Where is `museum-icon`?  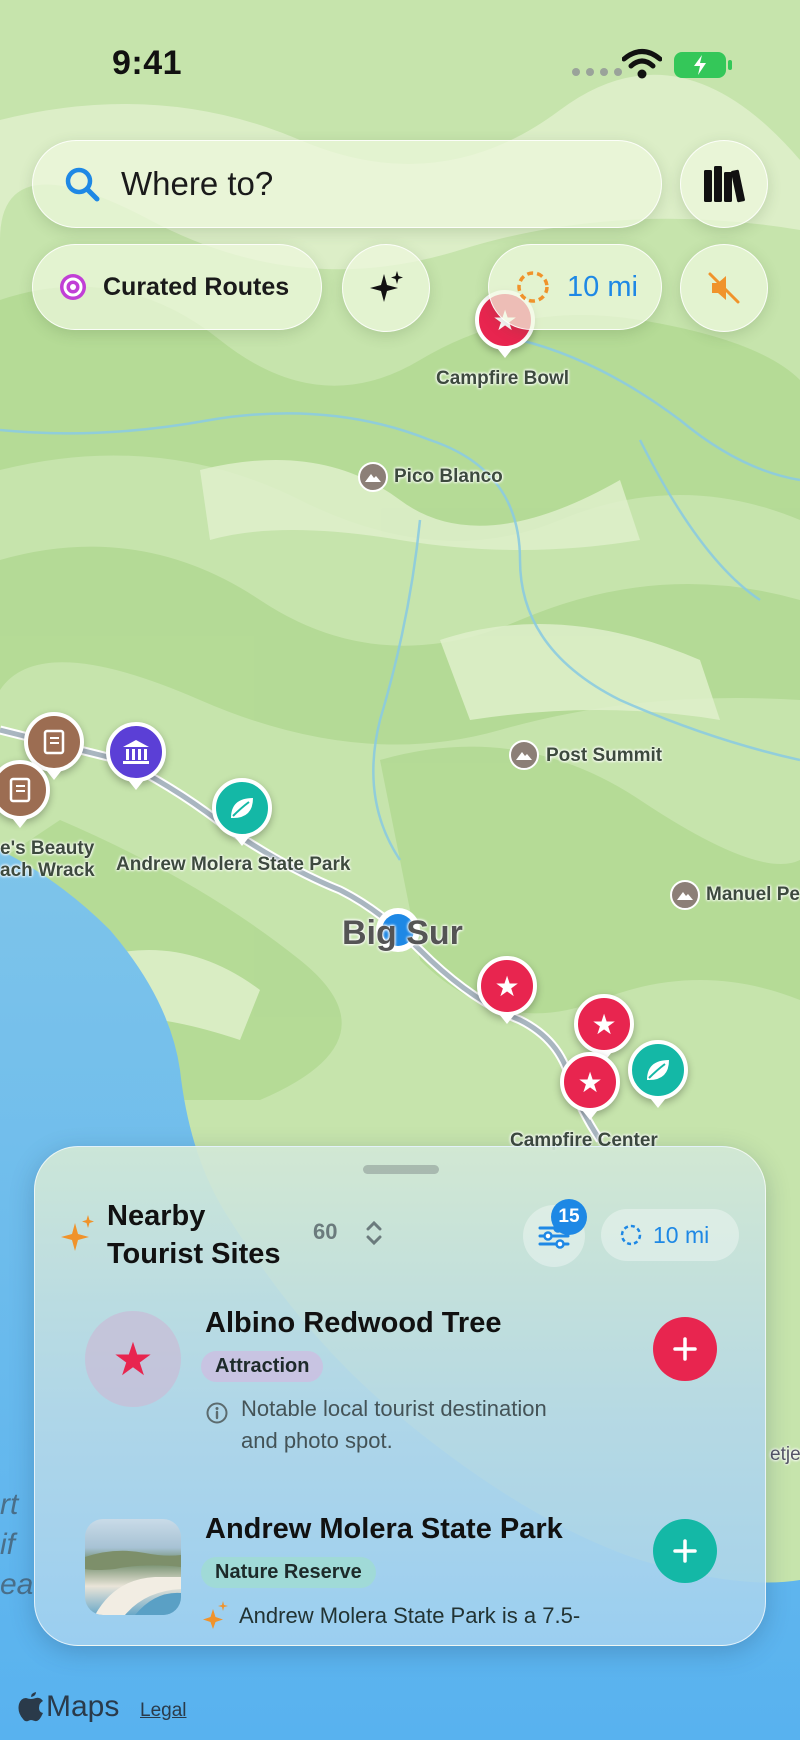
museum-icon is located at coordinates (136, 752).